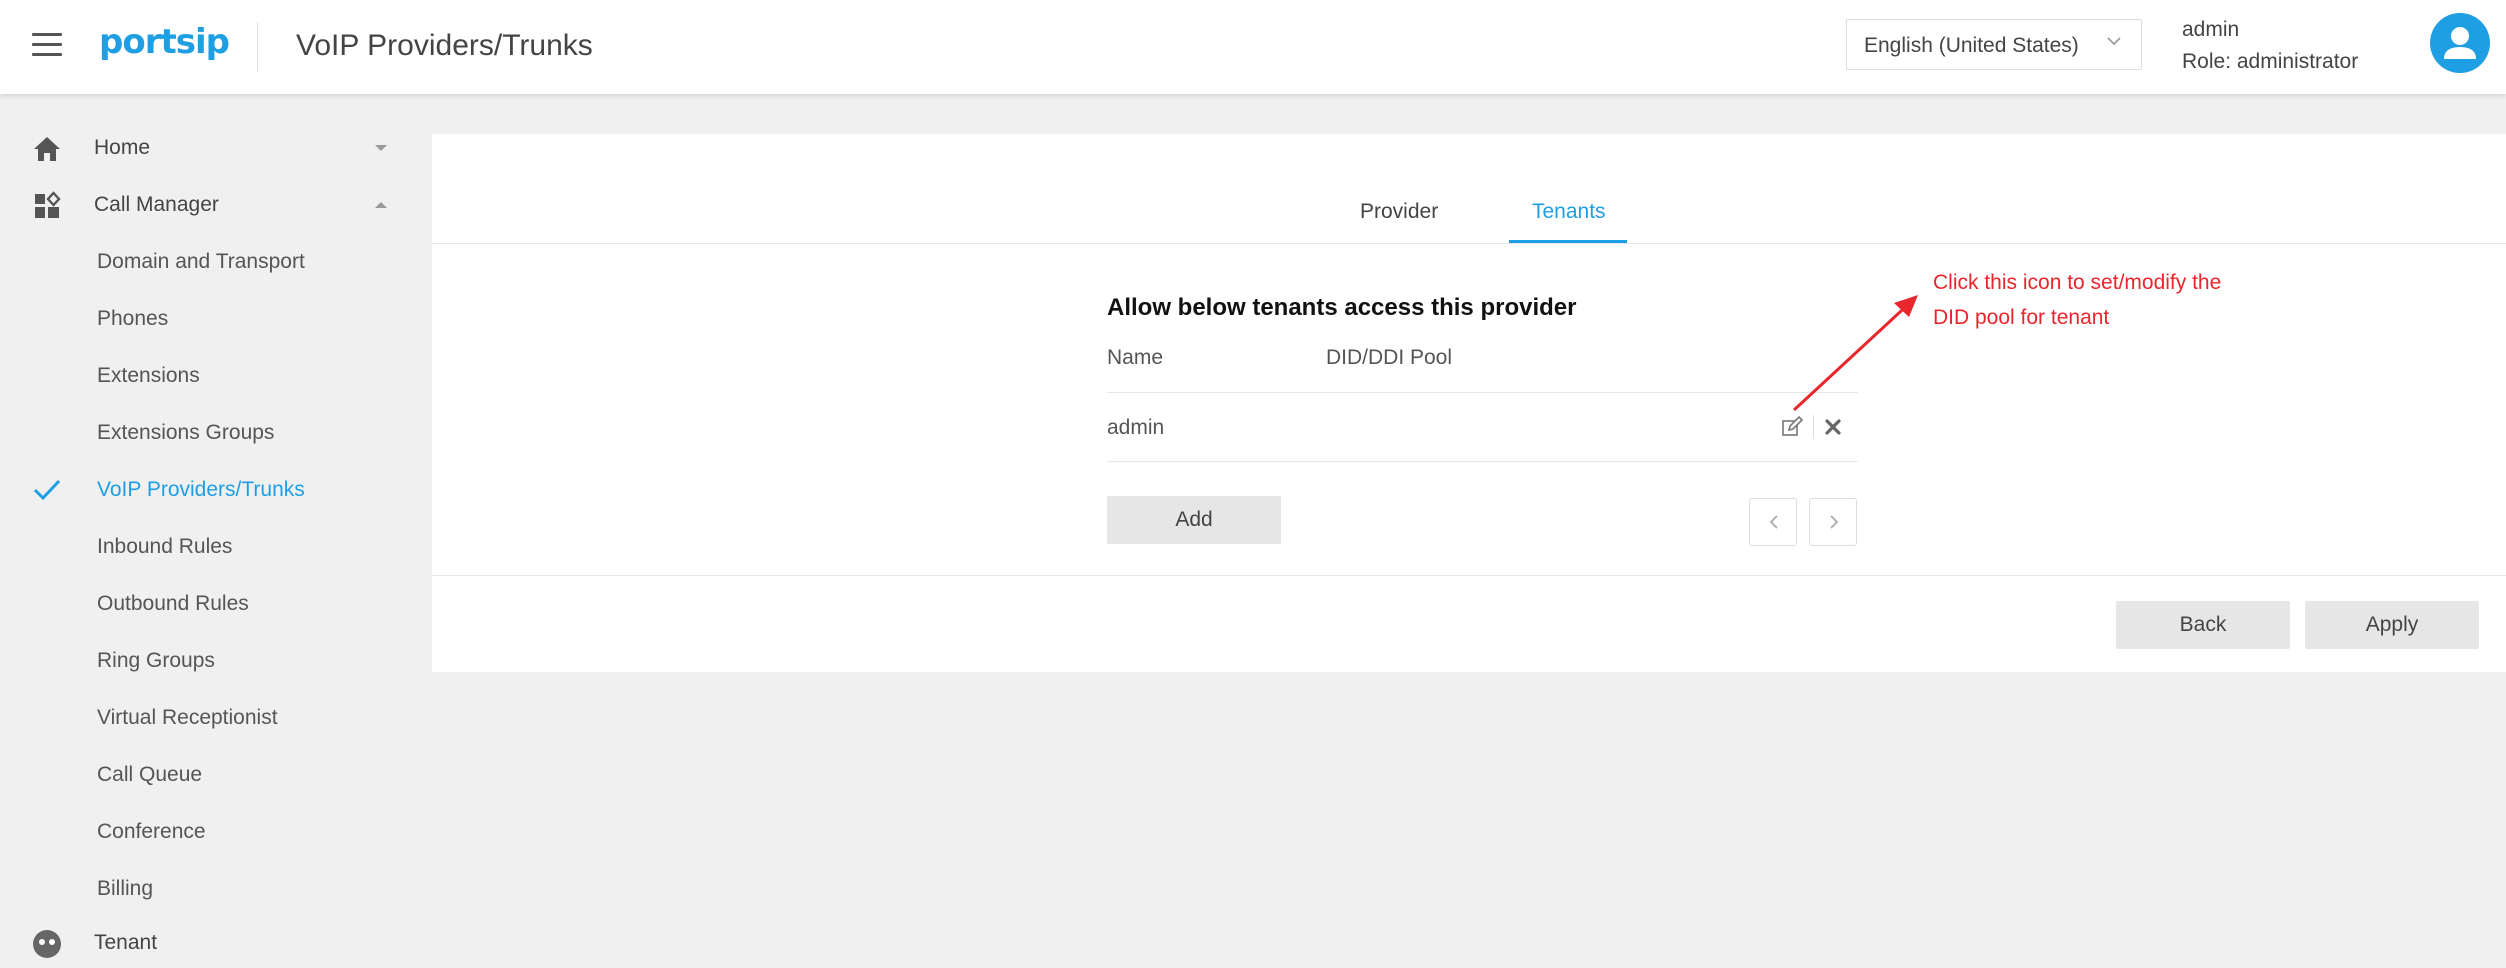  Describe the element at coordinates (122, 147) in the screenshot. I see `sidebar-item-label: Home` at that location.